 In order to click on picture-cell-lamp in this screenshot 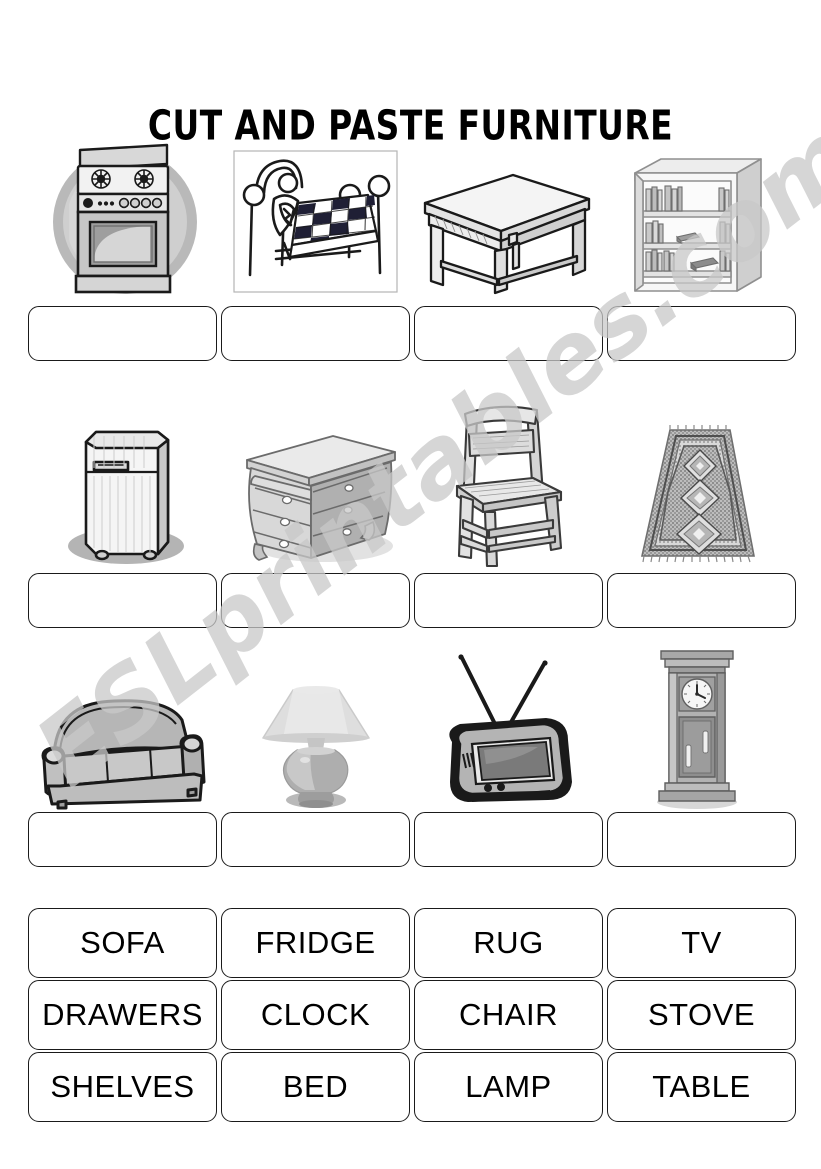, I will do `click(316, 729)`.